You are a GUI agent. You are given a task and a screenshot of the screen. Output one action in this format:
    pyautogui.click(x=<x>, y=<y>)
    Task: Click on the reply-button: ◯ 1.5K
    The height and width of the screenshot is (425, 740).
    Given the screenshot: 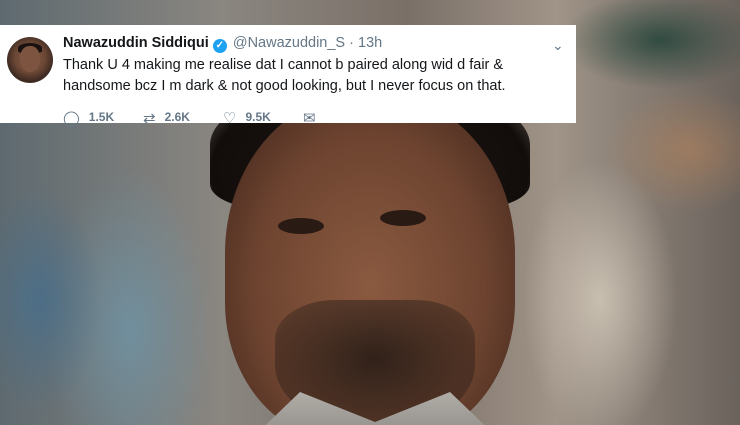 What is the action you would take?
    pyautogui.click(x=88, y=118)
    